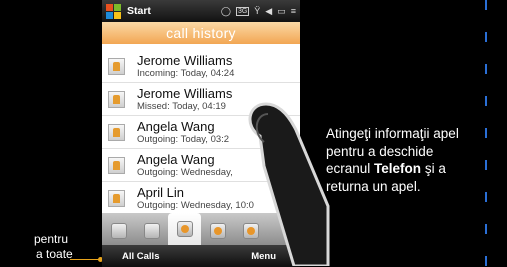 The height and width of the screenshot is (267, 507). I want to click on message-icon, so click(151, 231).